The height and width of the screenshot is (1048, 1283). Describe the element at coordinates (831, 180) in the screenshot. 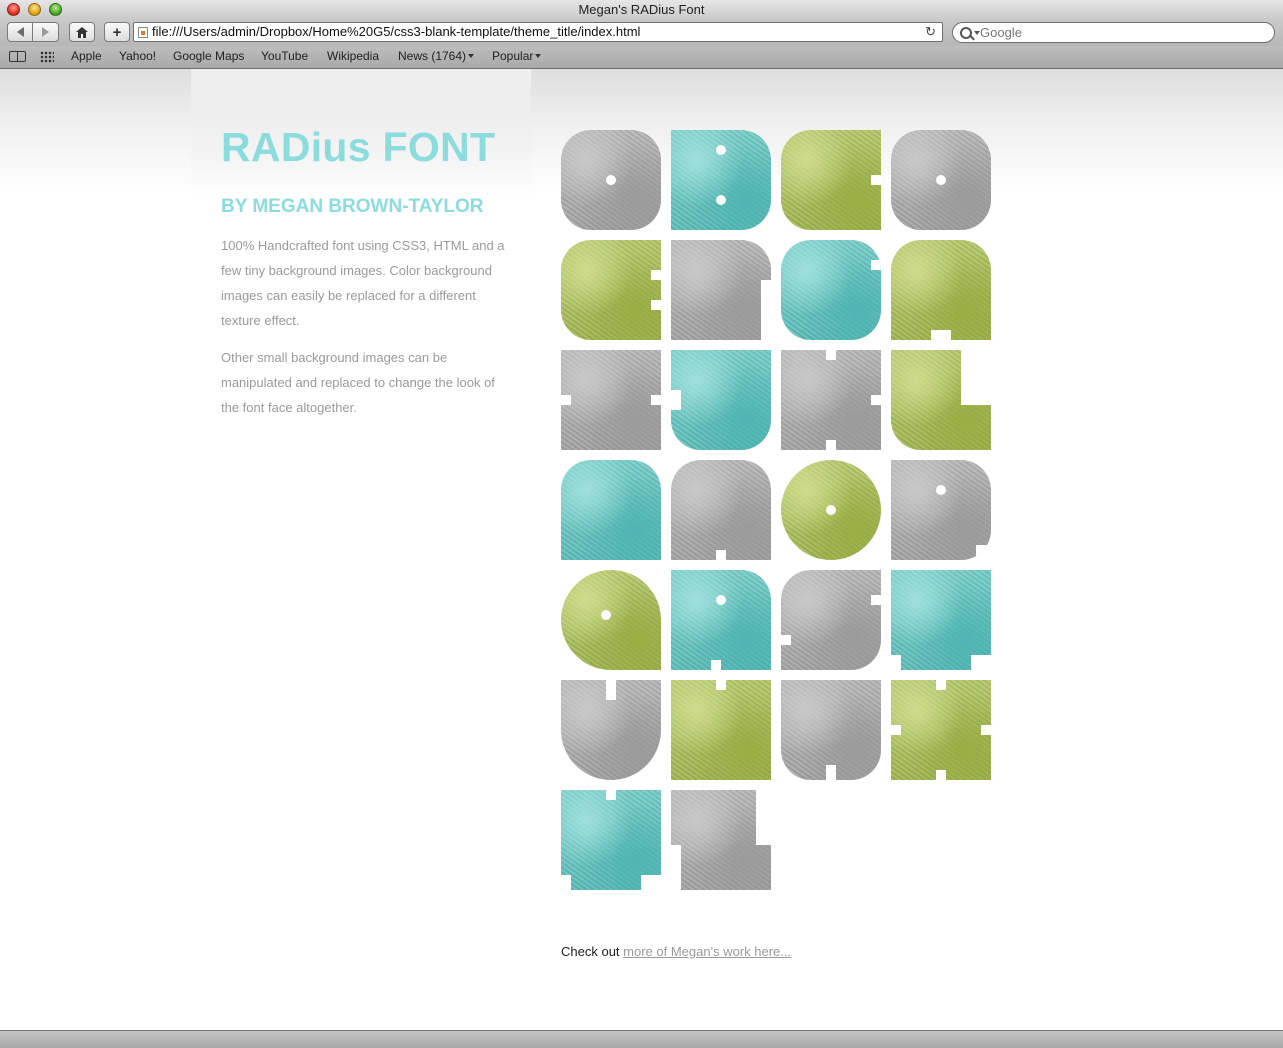

I see `letter-tile-c` at that location.